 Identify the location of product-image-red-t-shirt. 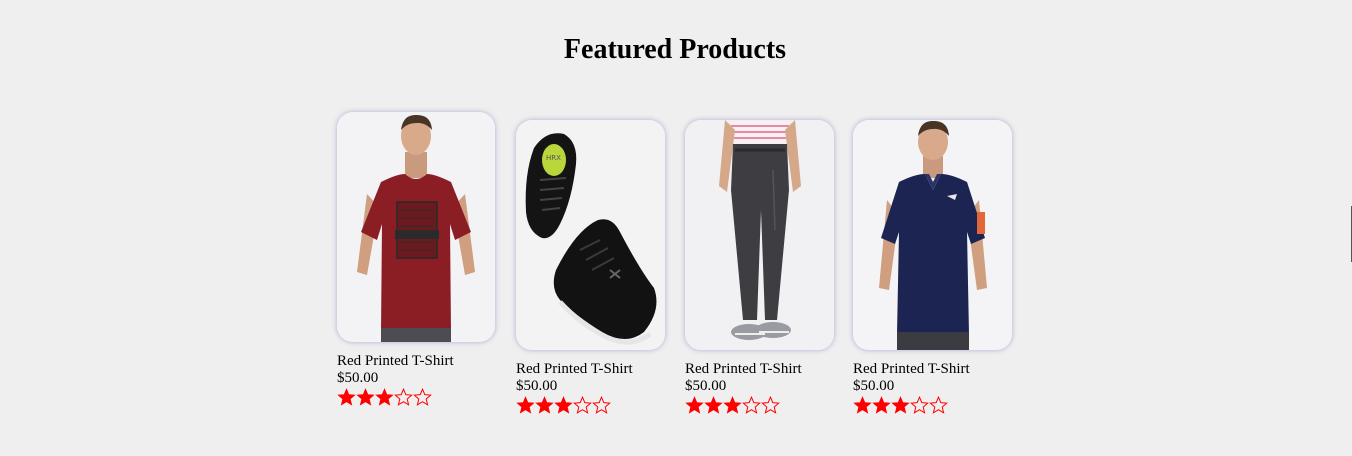
(416, 227).